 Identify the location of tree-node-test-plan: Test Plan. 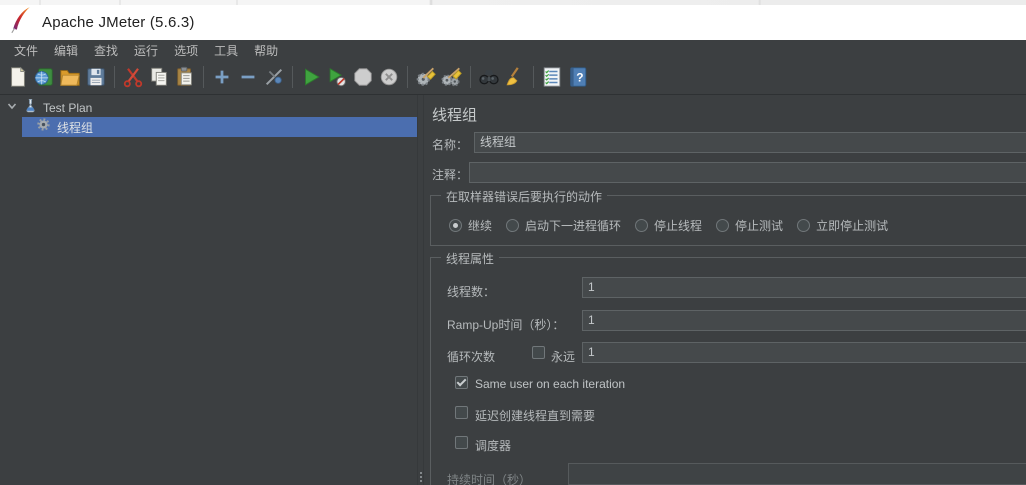
(208, 107).